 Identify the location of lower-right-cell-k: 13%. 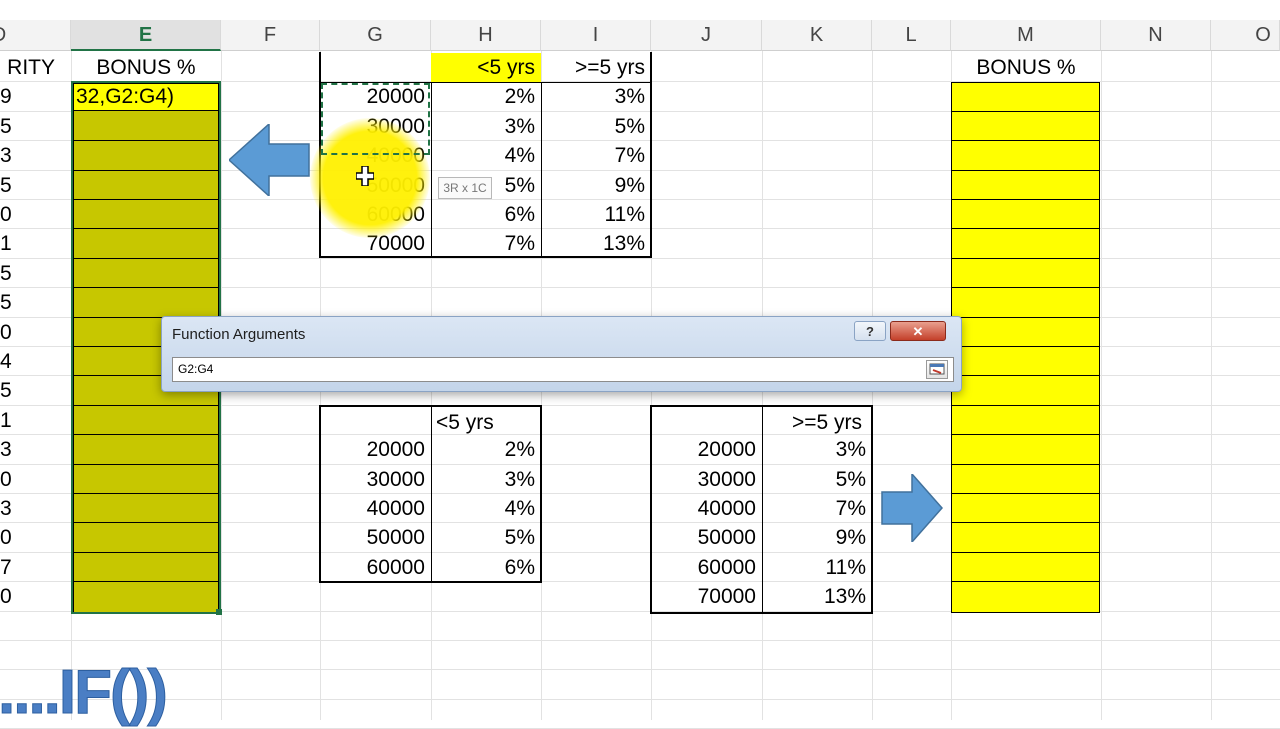
(844, 596).